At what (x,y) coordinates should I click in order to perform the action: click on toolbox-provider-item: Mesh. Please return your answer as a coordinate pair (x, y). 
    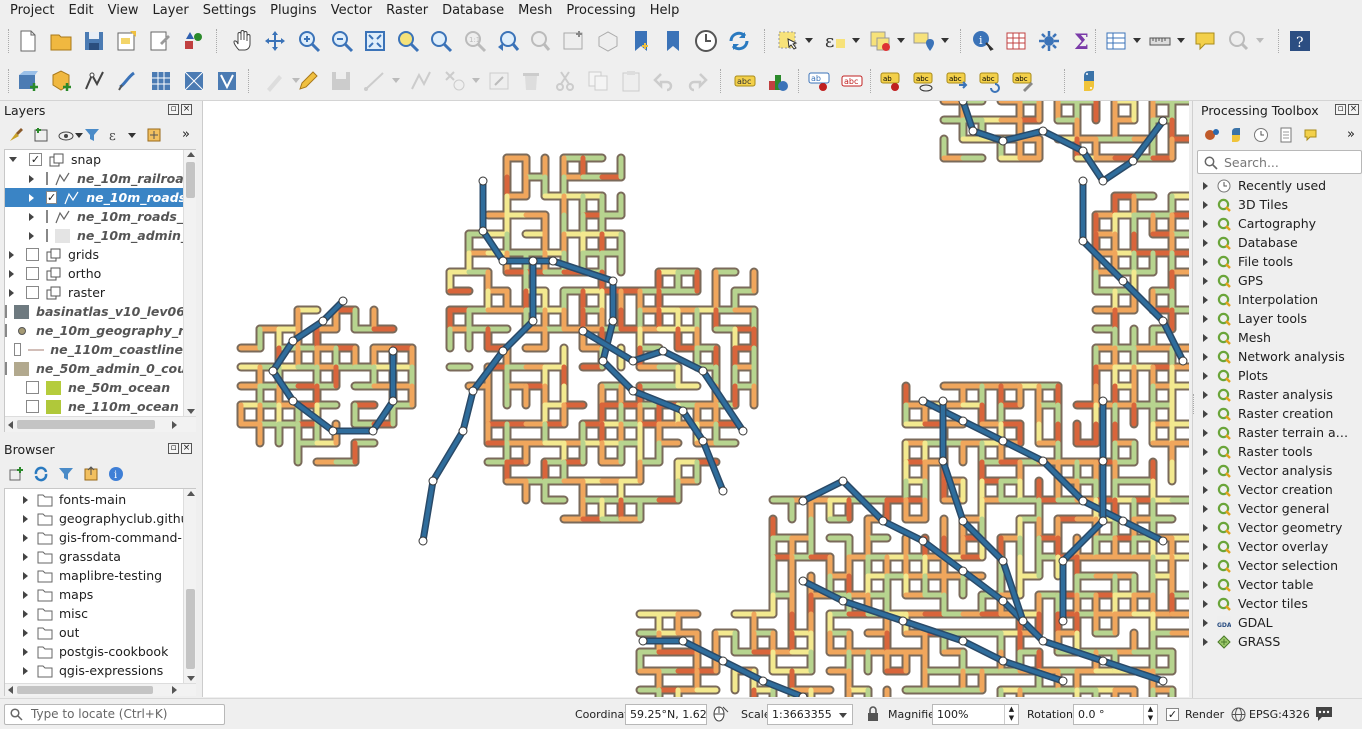
    Looking at the image, I should click on (1279, 337).